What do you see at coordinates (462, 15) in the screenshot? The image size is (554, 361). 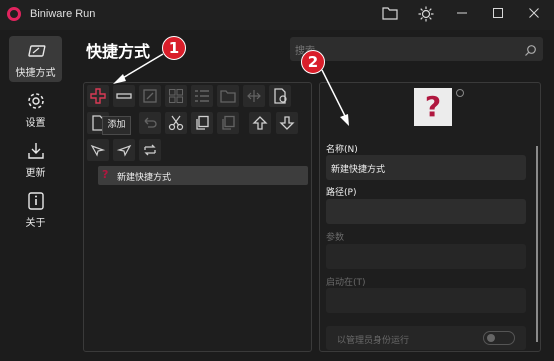 I see `minimize-icon` at bounding box center [462, 15].